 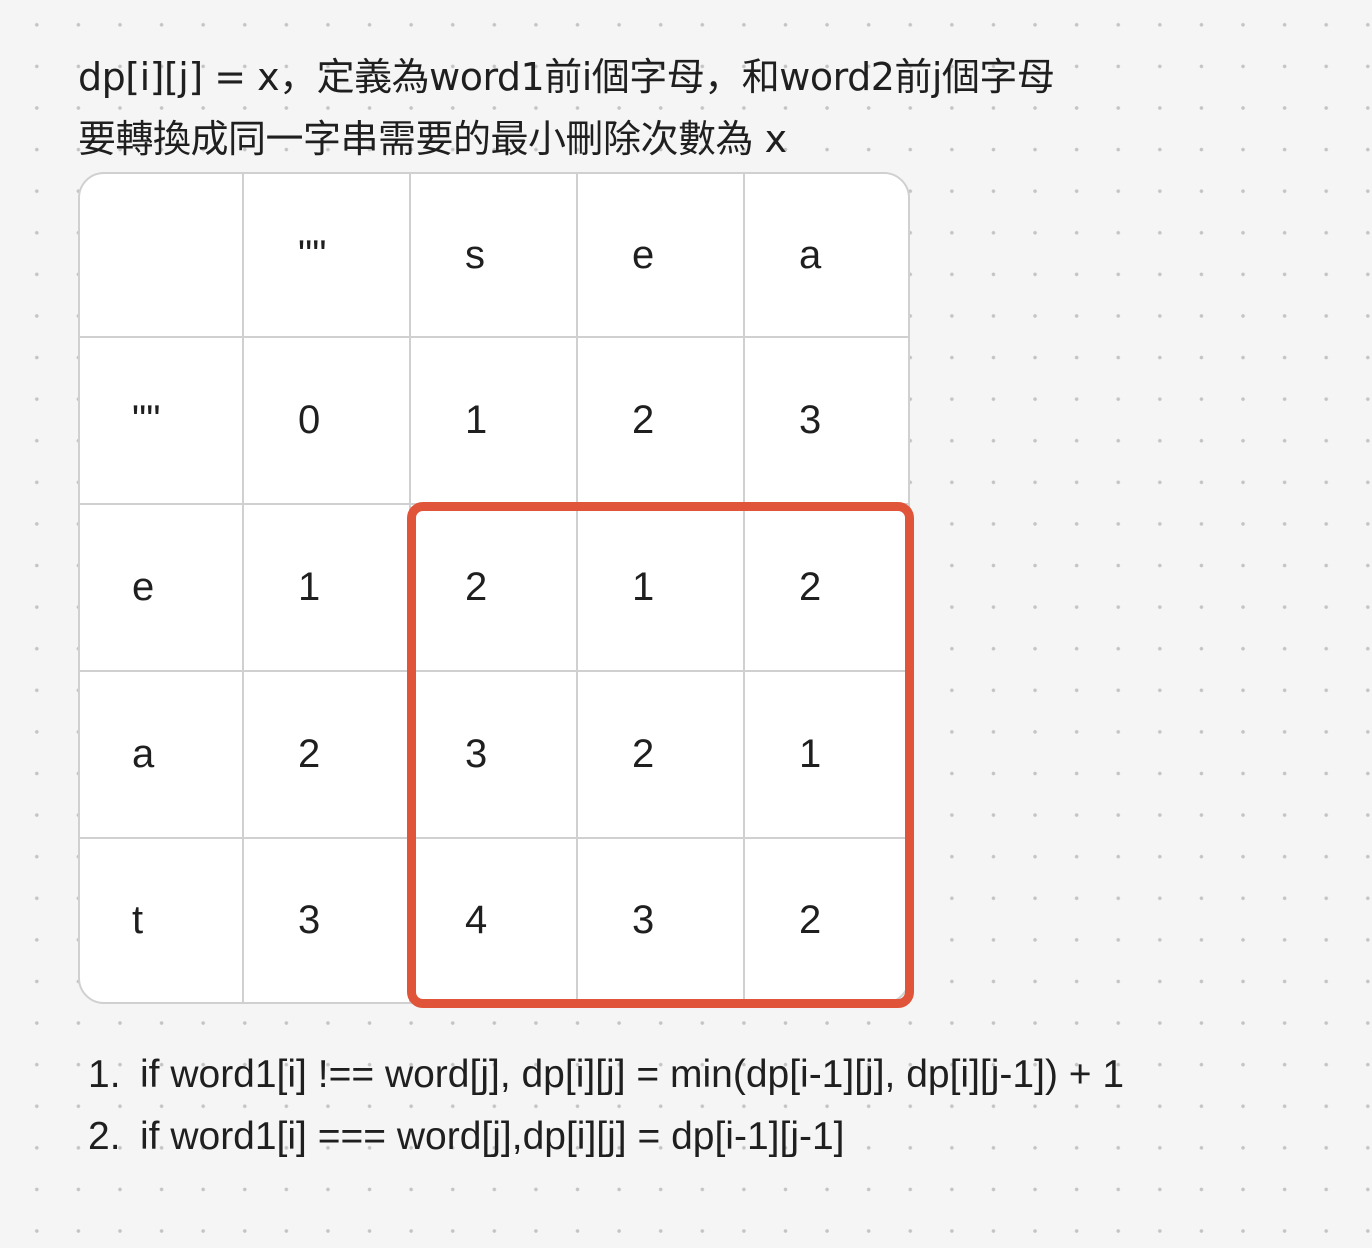 I want to click on column-header-e: e, so click(x=661, y=256).